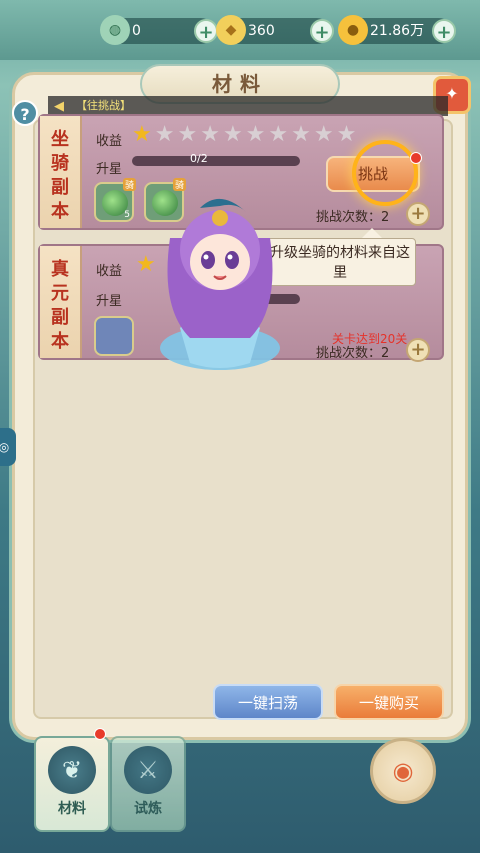 Image resolution: width=480 pixels, height=853 pixels. Describe the element at coordinates (220, 284) in the screenshot. I see `guide-character` at that location.